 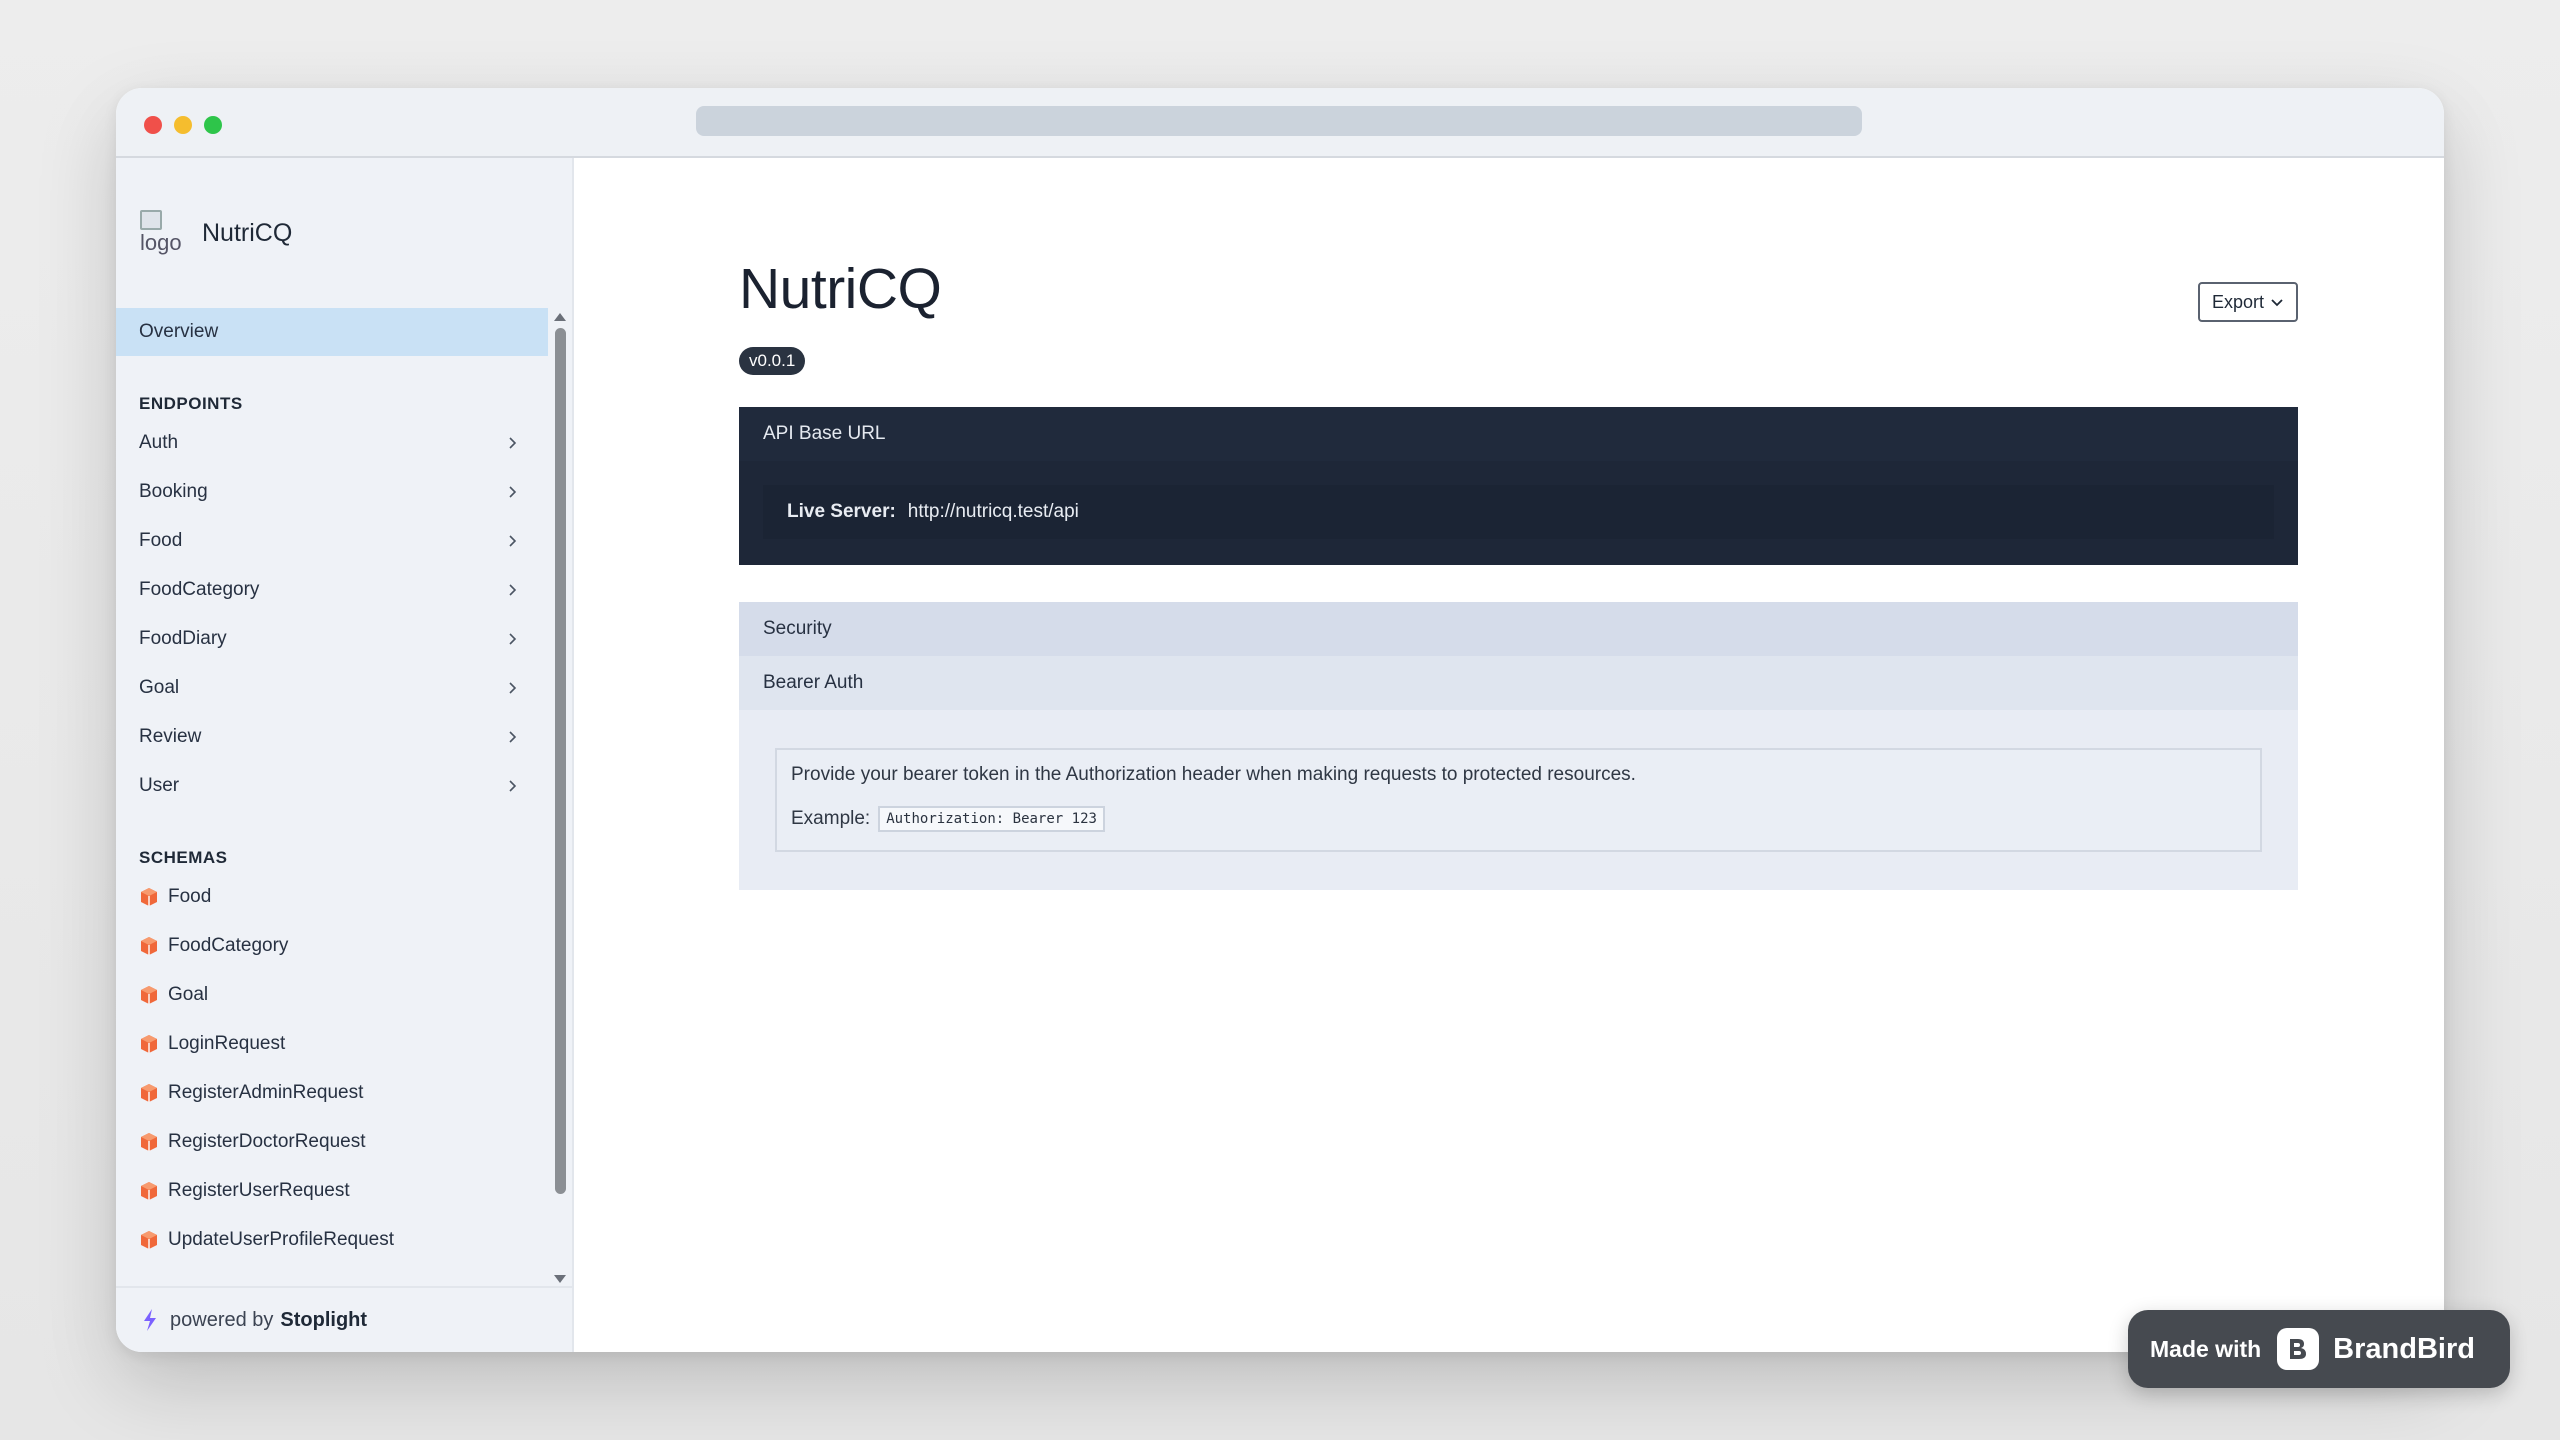 I want to click on made-with-brandbird-badge: Made with BrandBird, so click(x=2319, y=1349).